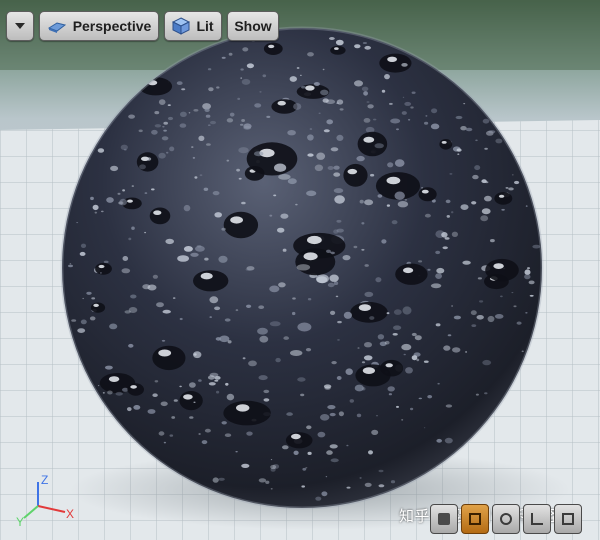 This screenshot has width=600, height=540. I want to click on camera-speed-button, so click(444, 519).